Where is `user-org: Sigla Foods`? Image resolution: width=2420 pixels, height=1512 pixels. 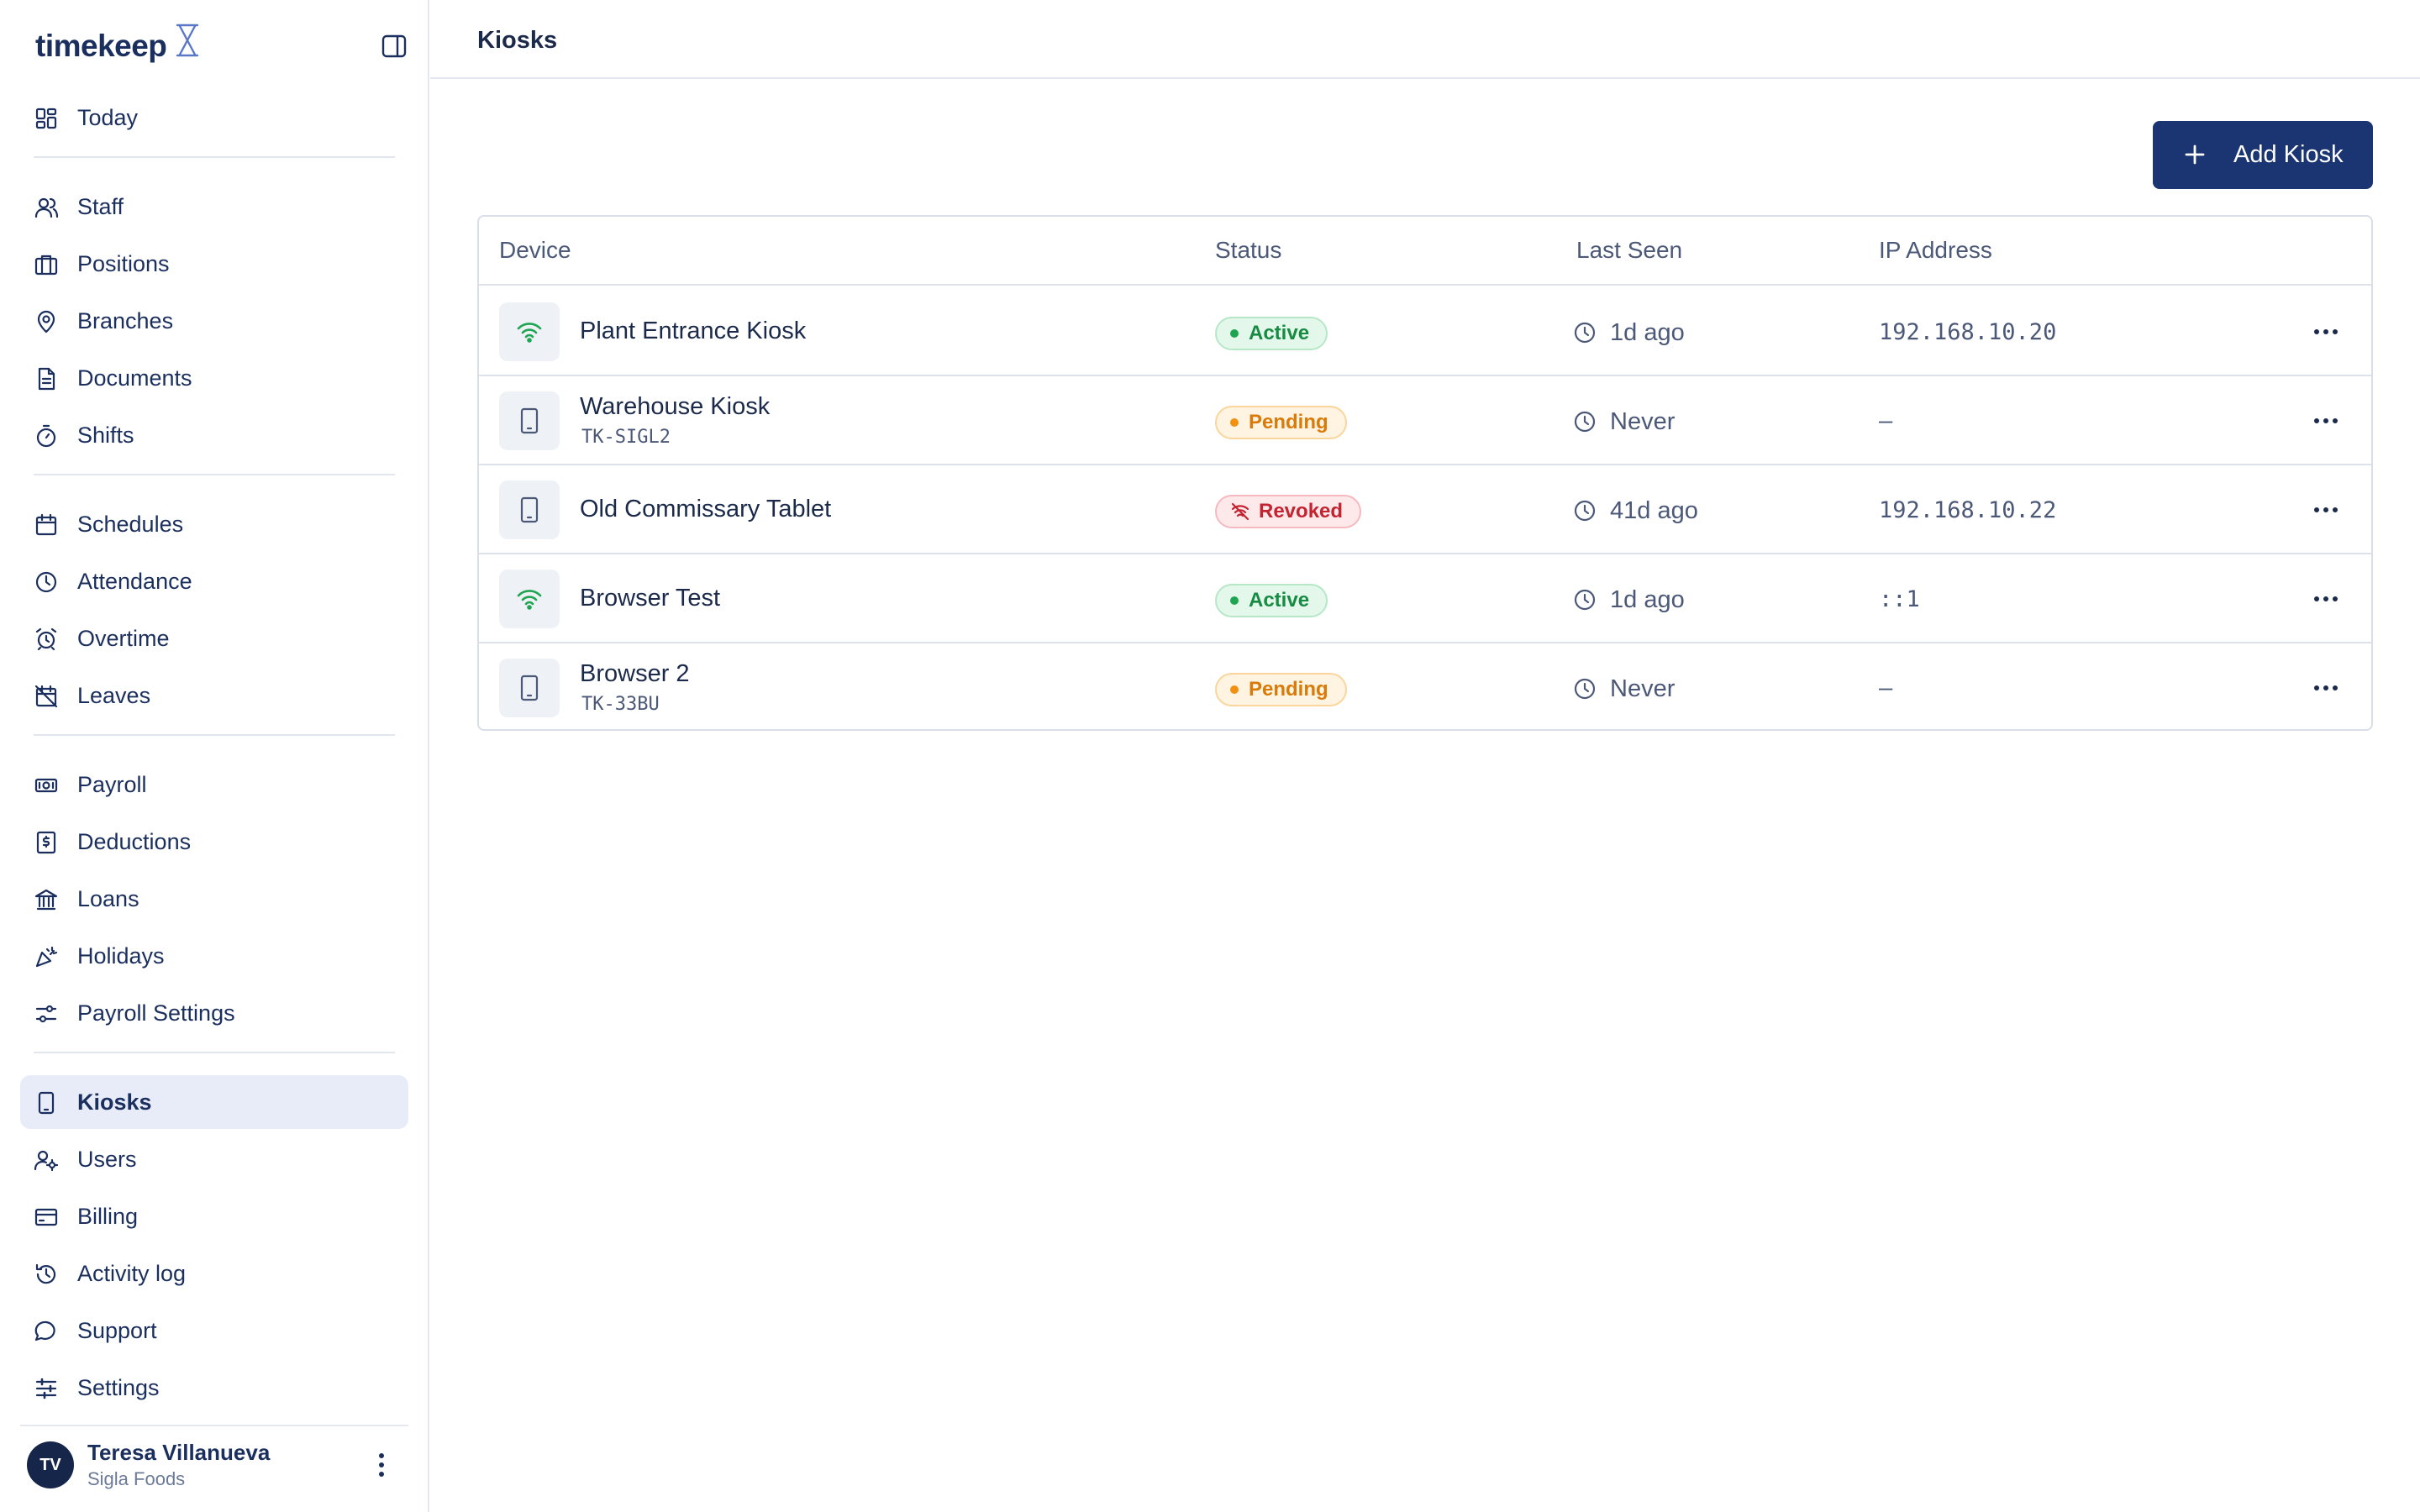
user-org: Sigla Foods is located at coordinates (136, 1478).